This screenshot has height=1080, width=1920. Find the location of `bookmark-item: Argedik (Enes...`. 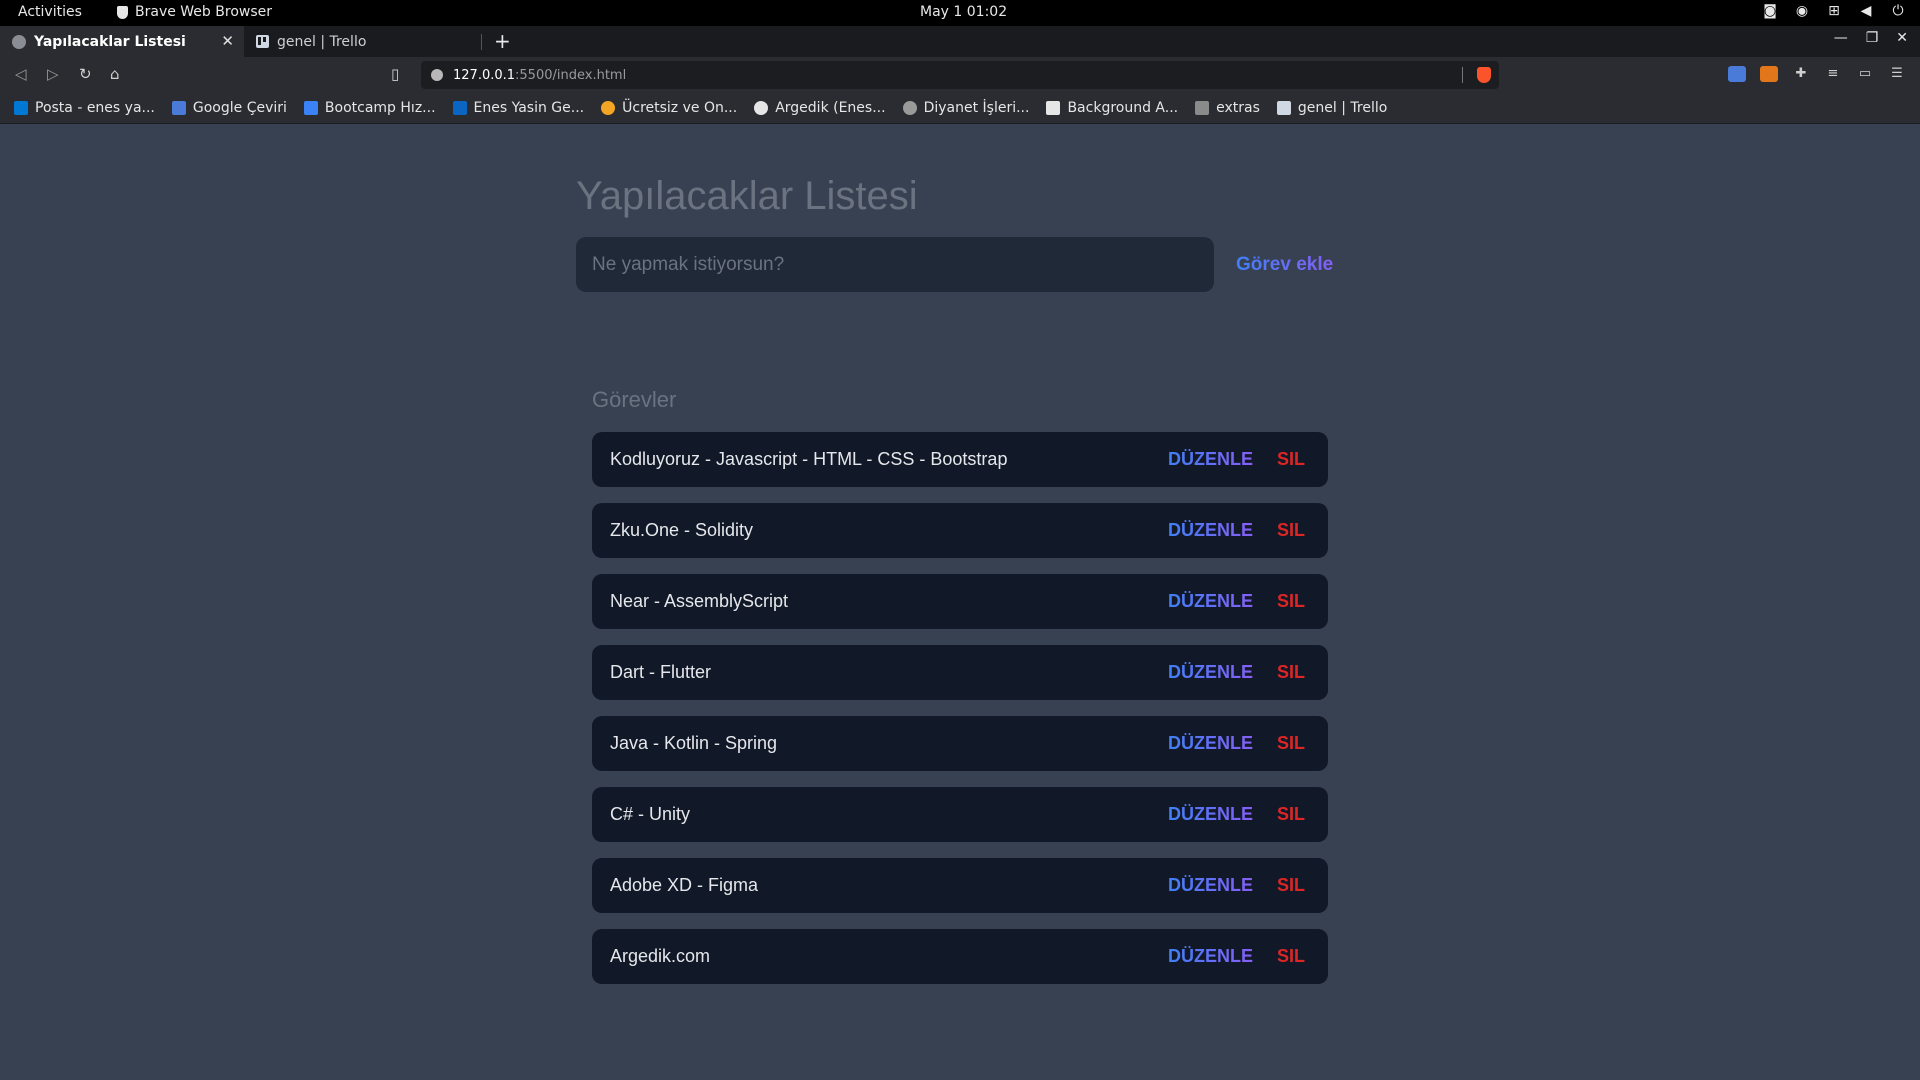

bookmark-item: Argedik (Enes... is located at coordinates (820, 108).